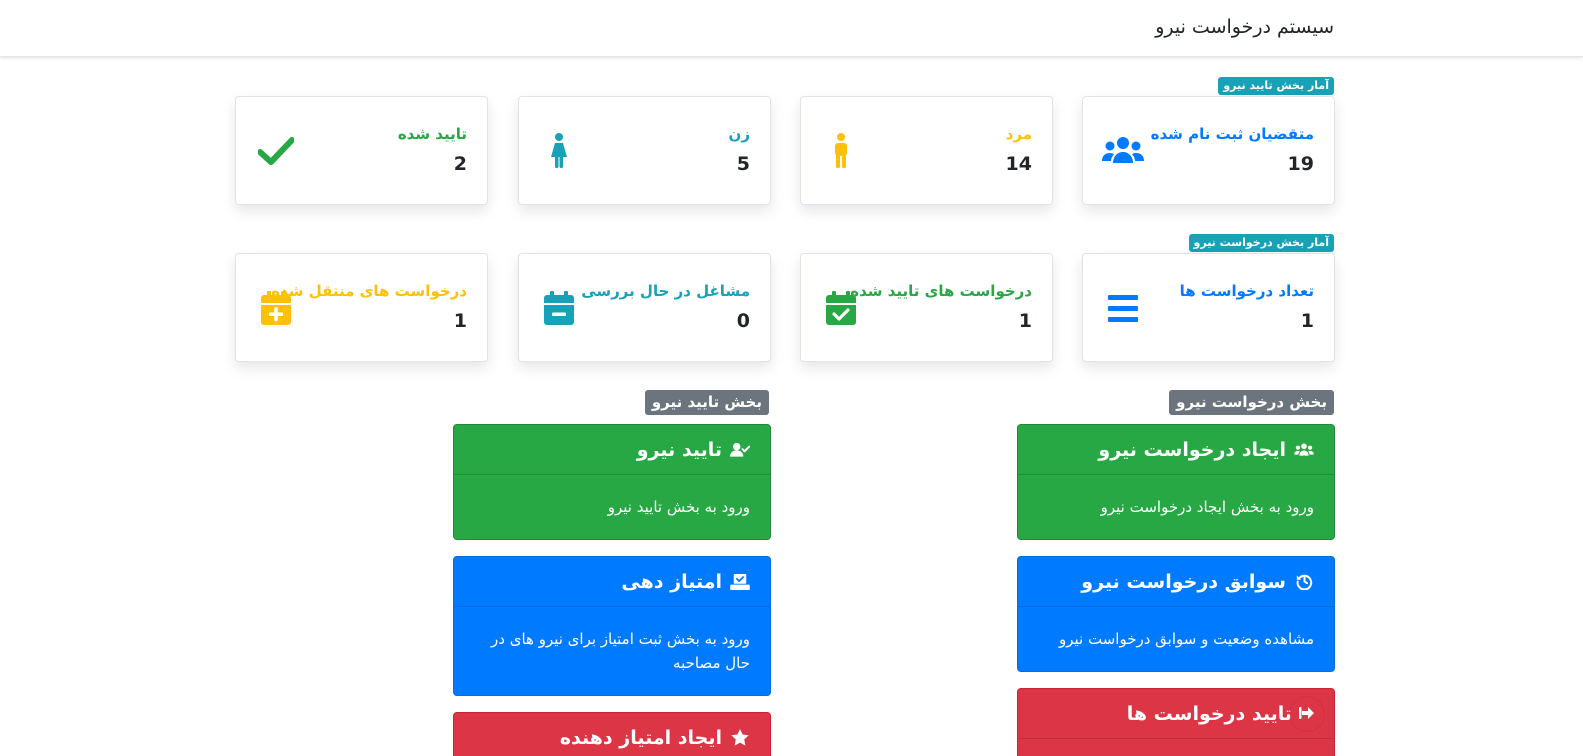 The image size is (1583, 756). What do you see at coordinates (791, 28) in the screenshot?
I see `top-navbar: سیستم درخواست نیرو` at bounding box center [791, 28].